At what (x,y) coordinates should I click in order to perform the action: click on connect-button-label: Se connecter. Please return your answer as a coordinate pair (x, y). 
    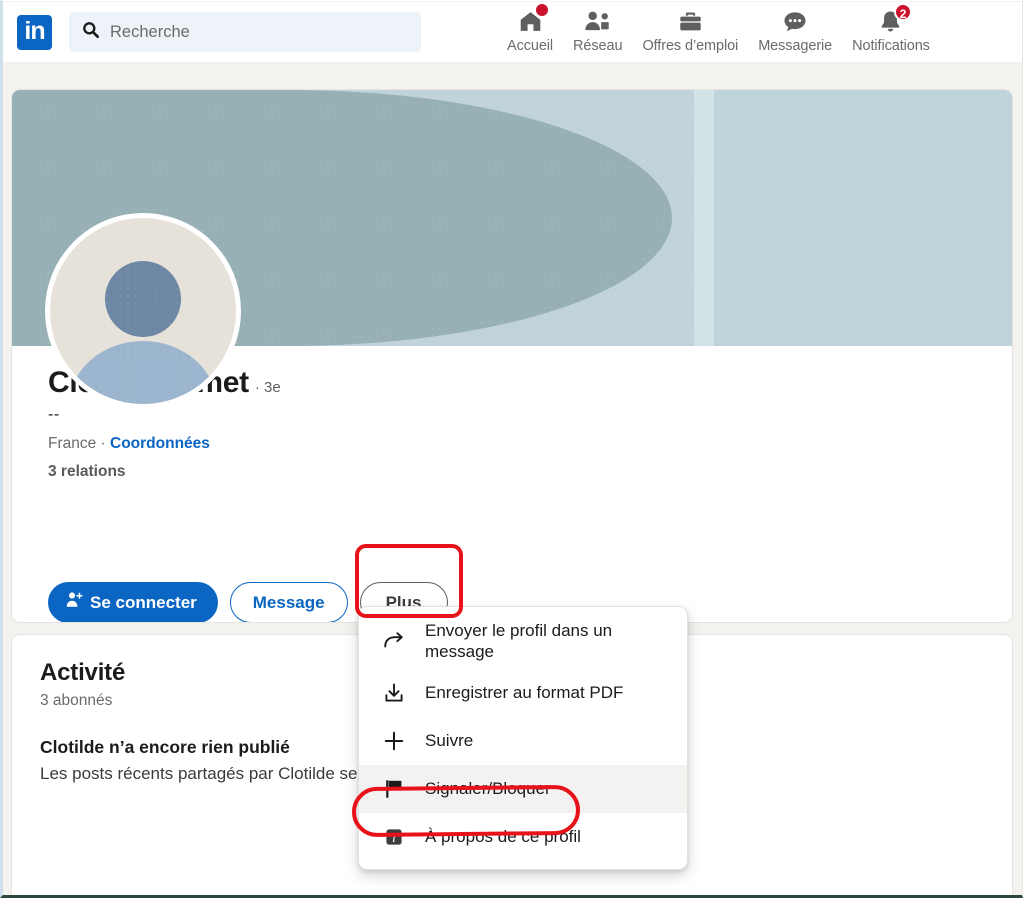
    Looking at the image, I should click on (143, 602).